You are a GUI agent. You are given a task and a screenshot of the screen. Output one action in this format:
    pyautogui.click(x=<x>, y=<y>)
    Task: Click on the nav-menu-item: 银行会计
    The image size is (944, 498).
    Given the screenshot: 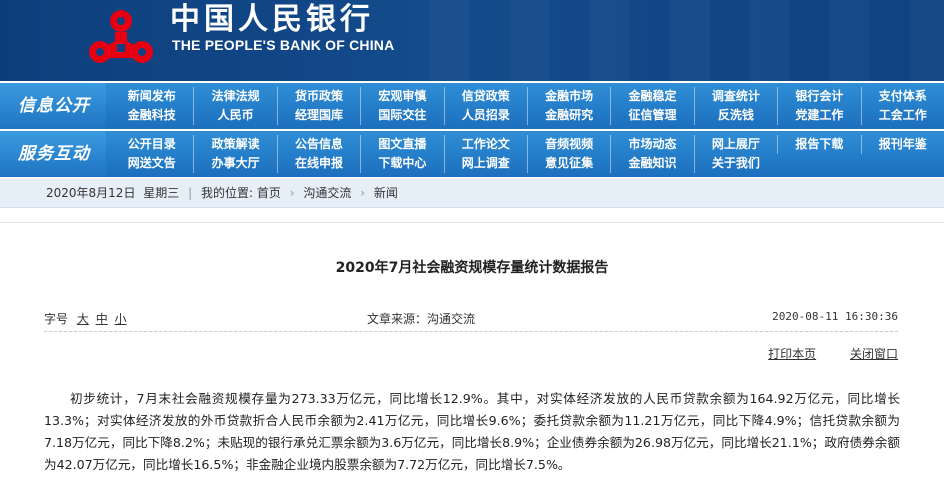 What is the action you would take?
    pyautogui.click(x=818, y=96)
    